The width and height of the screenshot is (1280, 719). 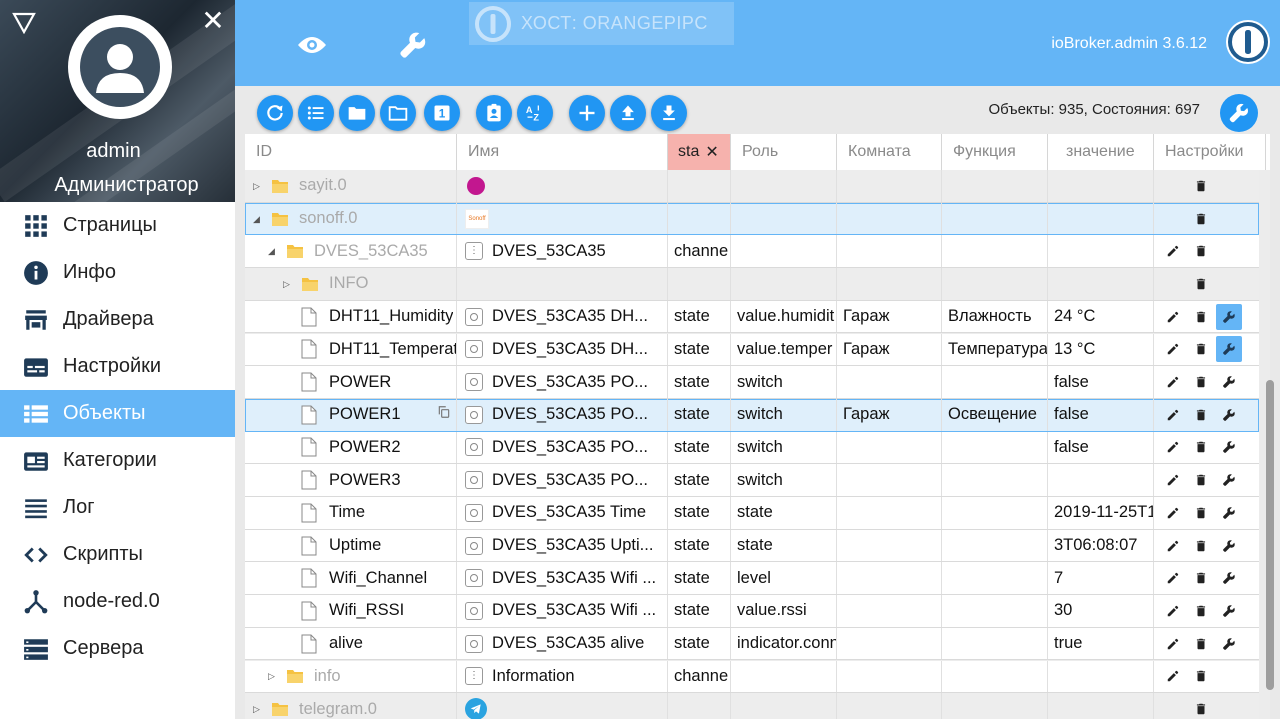 What do you see at coordinates (752, 677) in the screenshot?
I see `table-row: ▷ info ⋮ Information channe` at bounding box center [752, 677].